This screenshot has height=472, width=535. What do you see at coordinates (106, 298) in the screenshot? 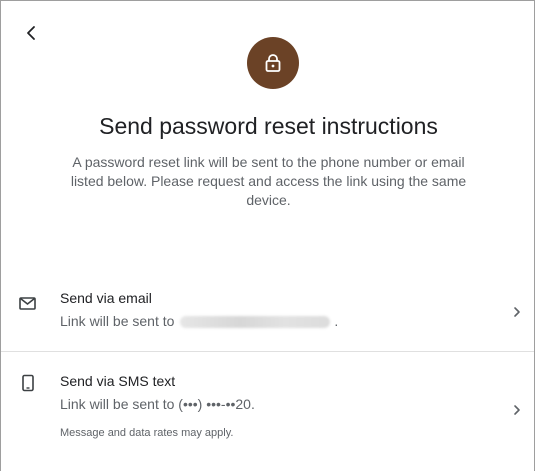
I see `email-option-title: Send via email` at bounding box center [106, 298].